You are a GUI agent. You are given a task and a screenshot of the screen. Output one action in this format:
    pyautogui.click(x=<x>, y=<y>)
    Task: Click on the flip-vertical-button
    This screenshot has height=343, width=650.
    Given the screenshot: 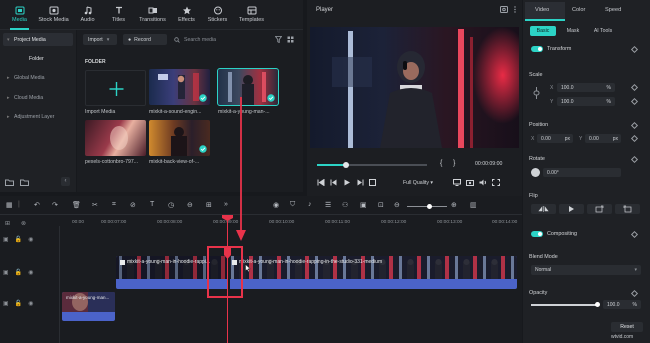 What is the action you would take?
    pyautogui.click(x=571, y=209)
    